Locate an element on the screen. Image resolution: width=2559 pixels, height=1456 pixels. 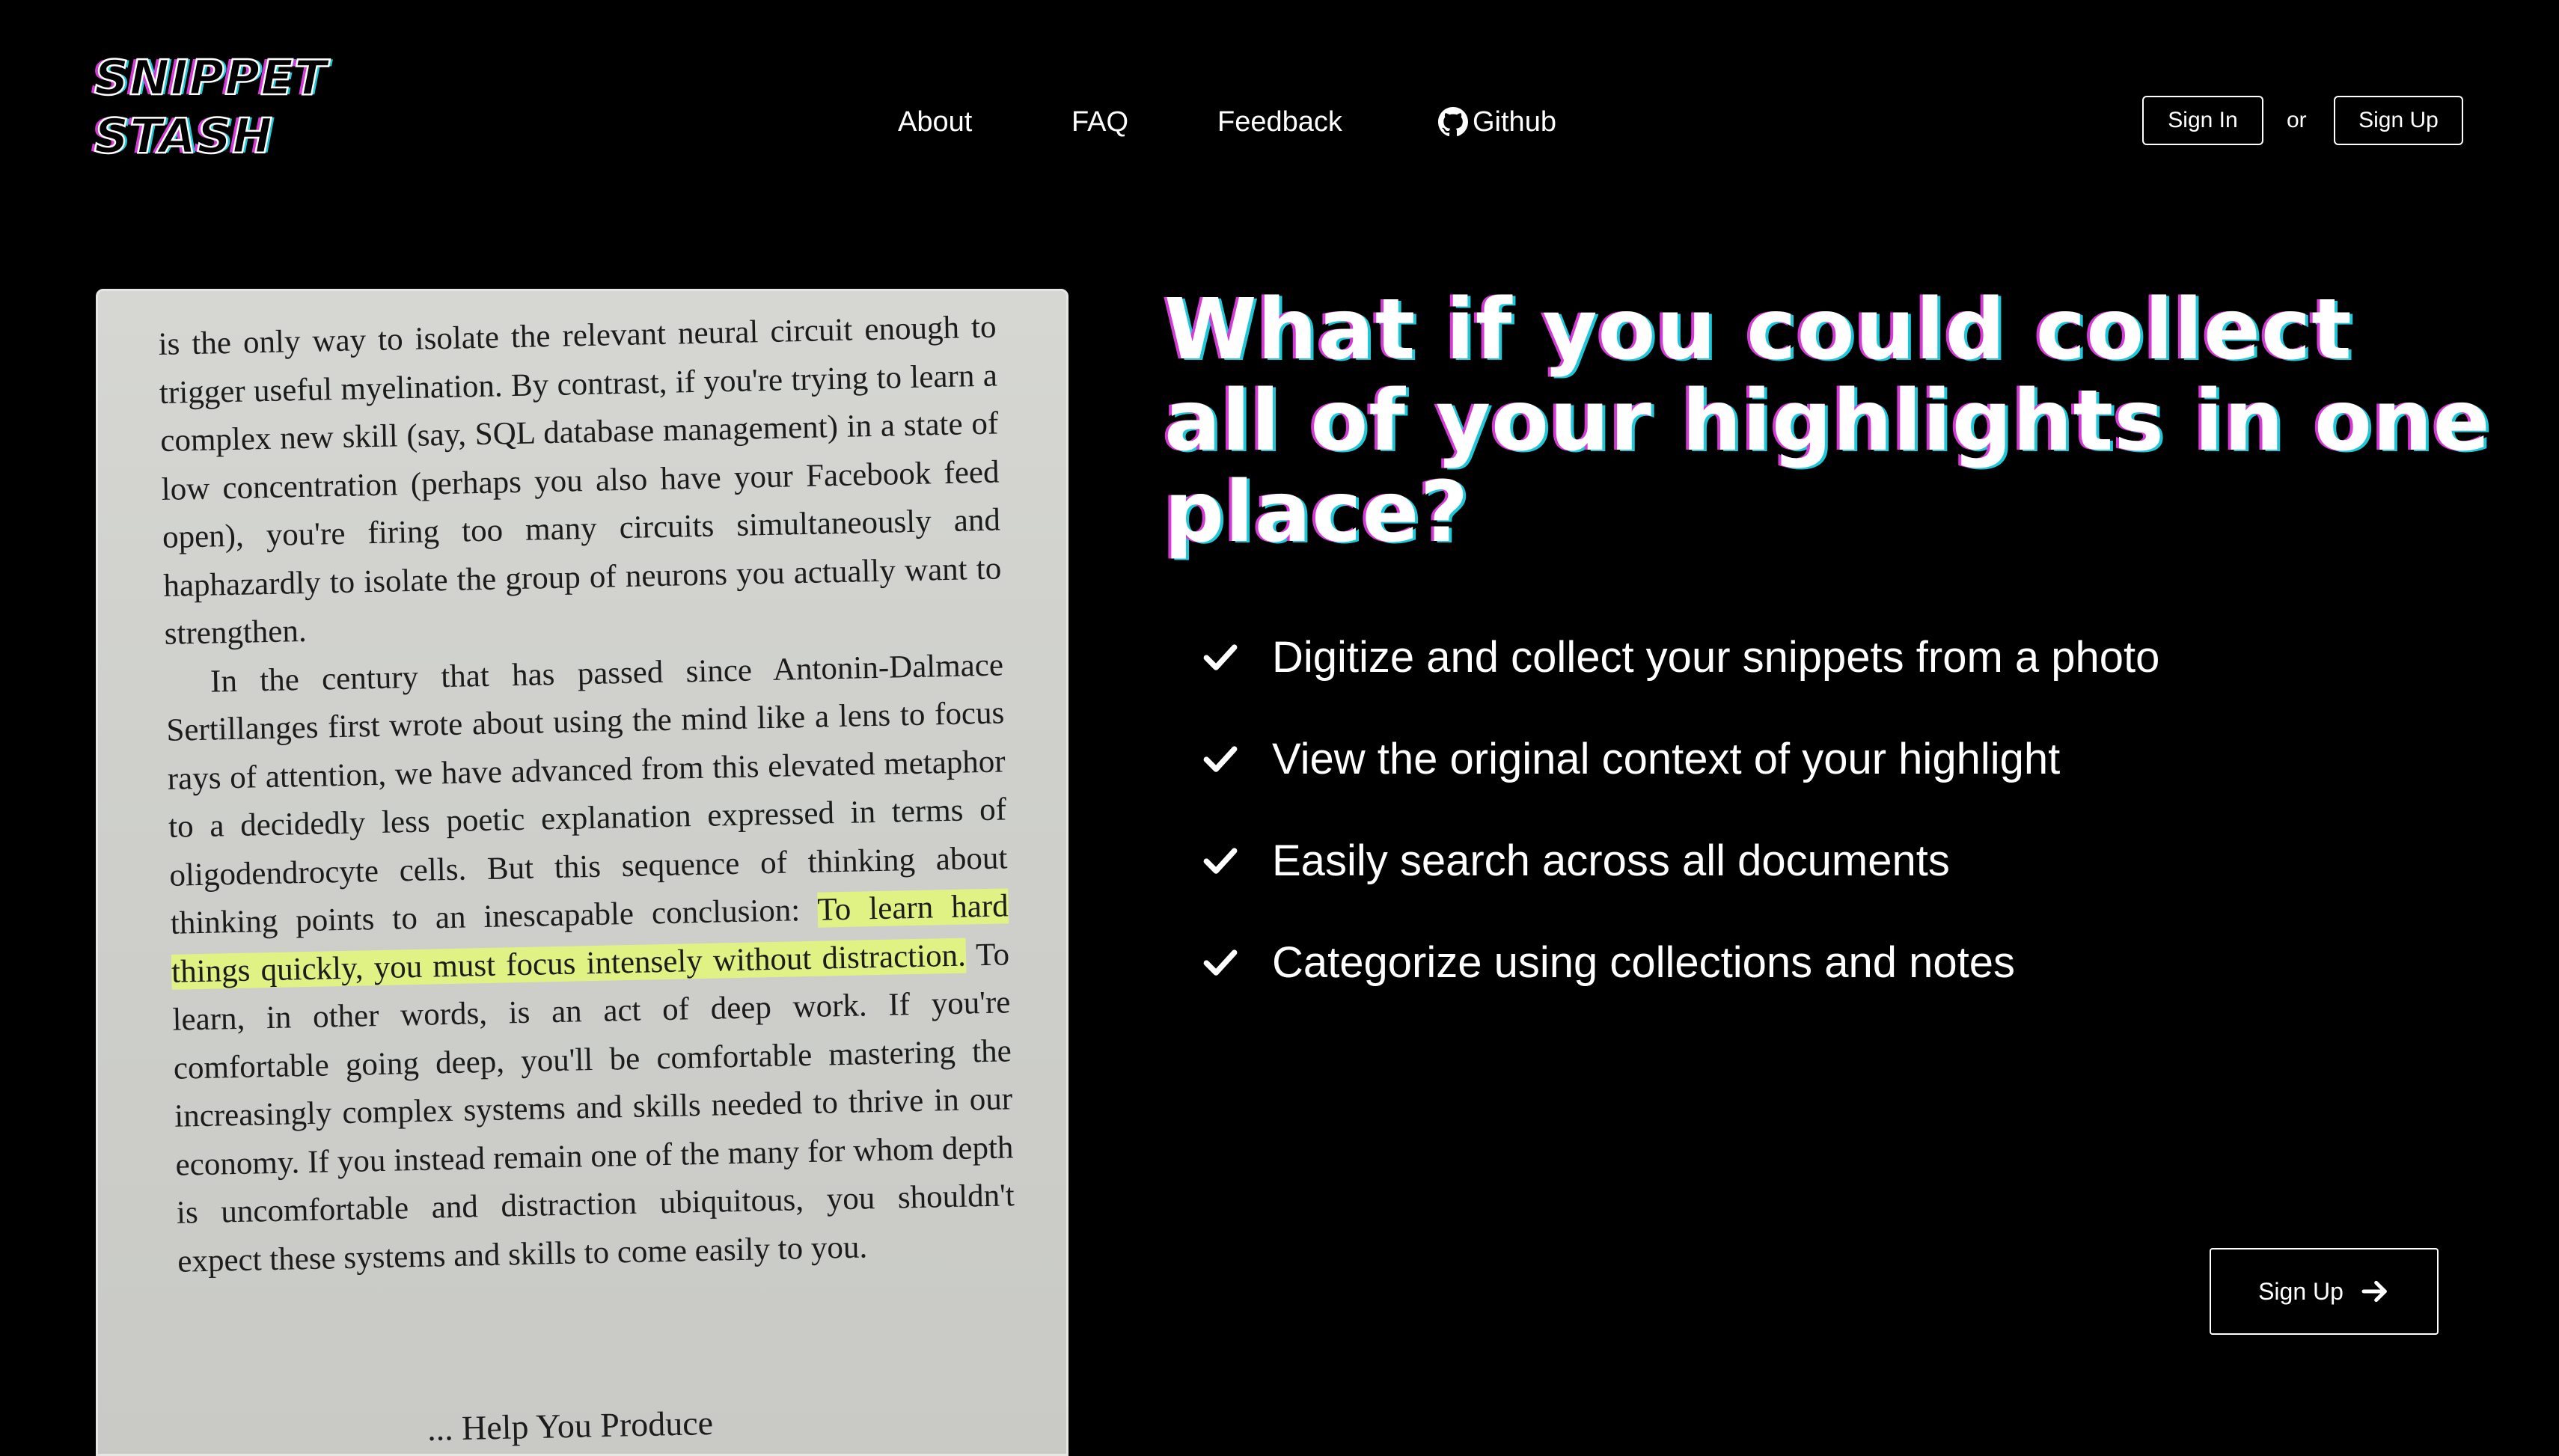
sign-up-cta-label: Sign Up is located at coordinates (2301, 1291).